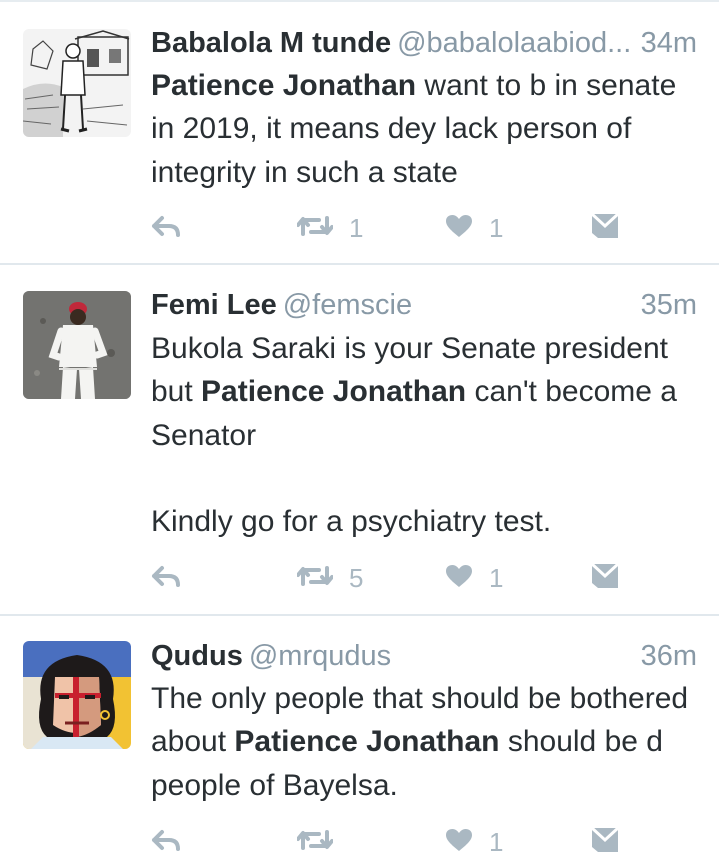 Image resolution: width=719 pixels, height=862 pixels. I want to click on user-name: Qudus, so click(197, 656).